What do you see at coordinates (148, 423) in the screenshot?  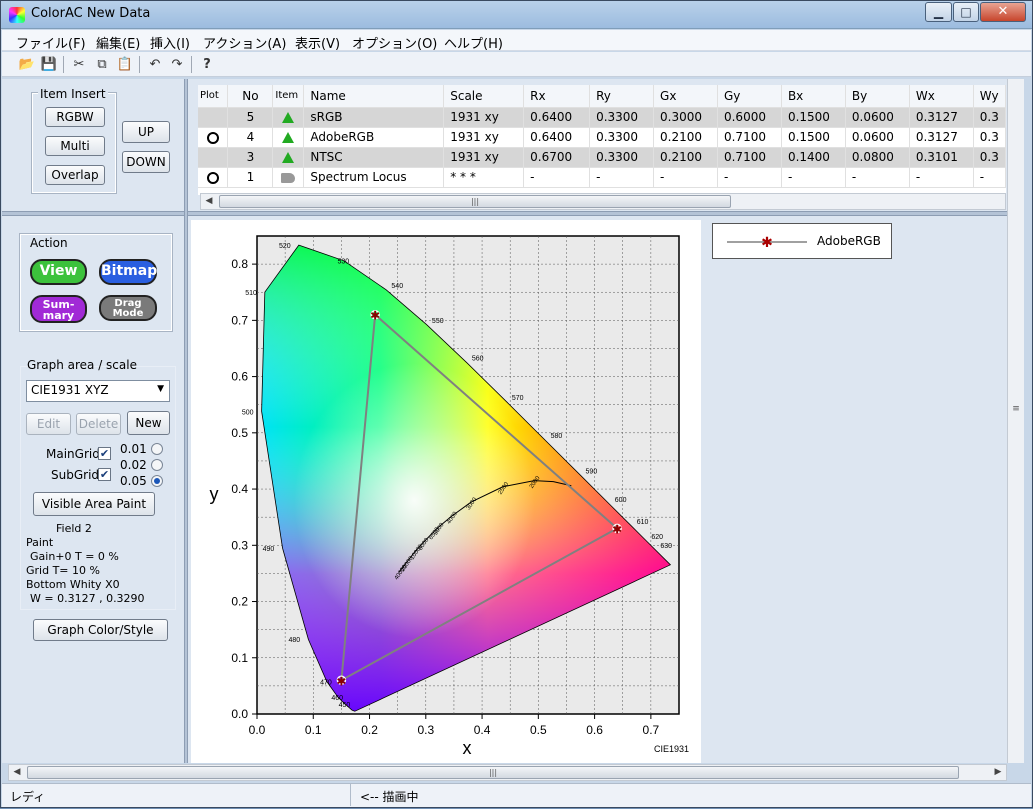 I see `new-button: New` at bounding box center [148, 423].